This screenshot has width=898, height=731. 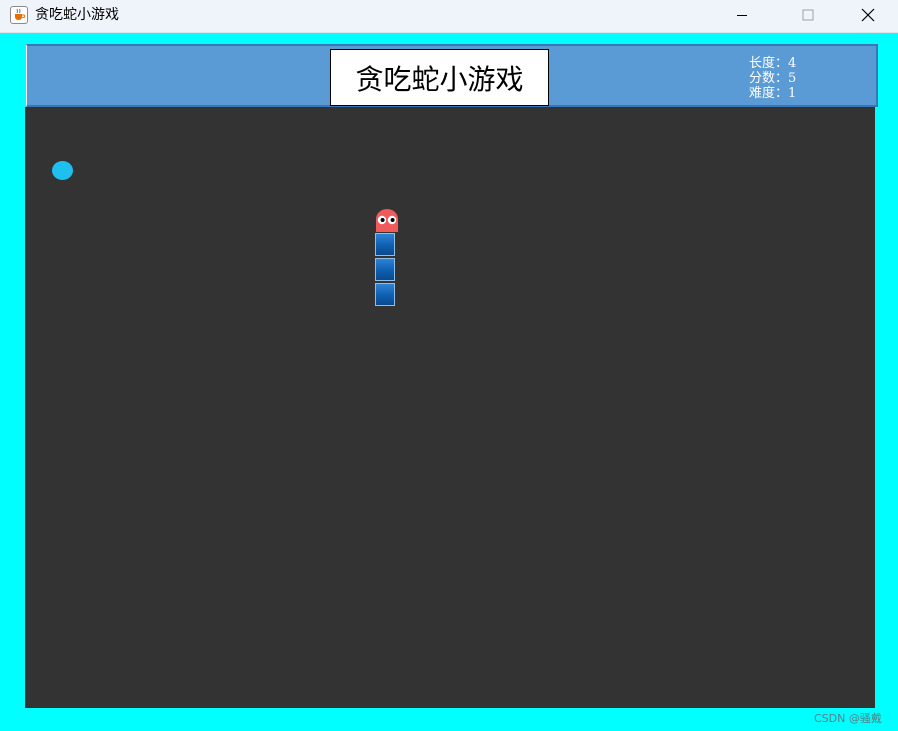 I want to click on window-title-bar: 贪吃蛇小游戏, so click(x=449, y=16).